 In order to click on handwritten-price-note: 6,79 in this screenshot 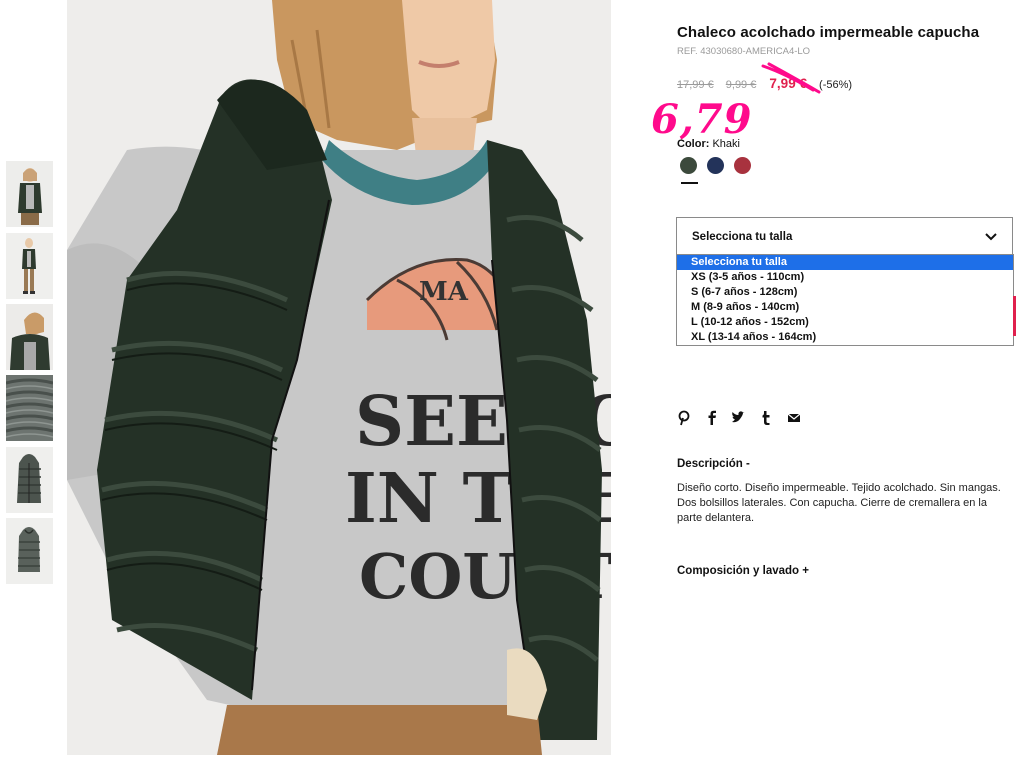, I will do `click(702, 119)`.